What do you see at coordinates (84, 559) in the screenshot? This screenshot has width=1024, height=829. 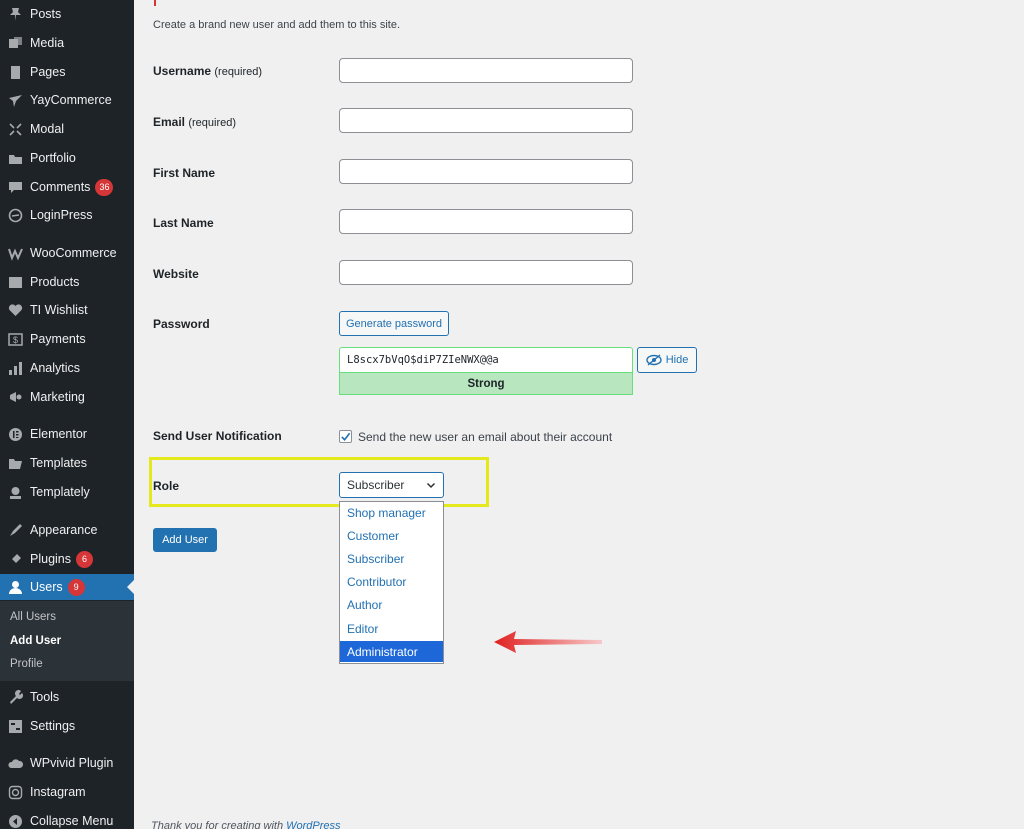 I see `notification-badge: 6` at bounding box center [84, 559].